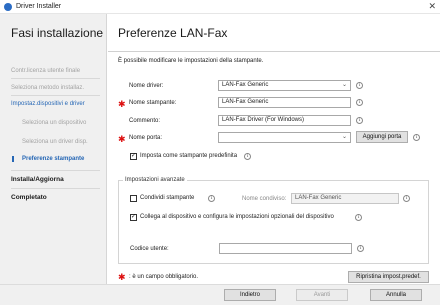 This screenshot has height=305, width=440. Describe the element at coordinates (264, 199) in the screenshot. I see `share-name-label: Nome condiviso:` at that location.